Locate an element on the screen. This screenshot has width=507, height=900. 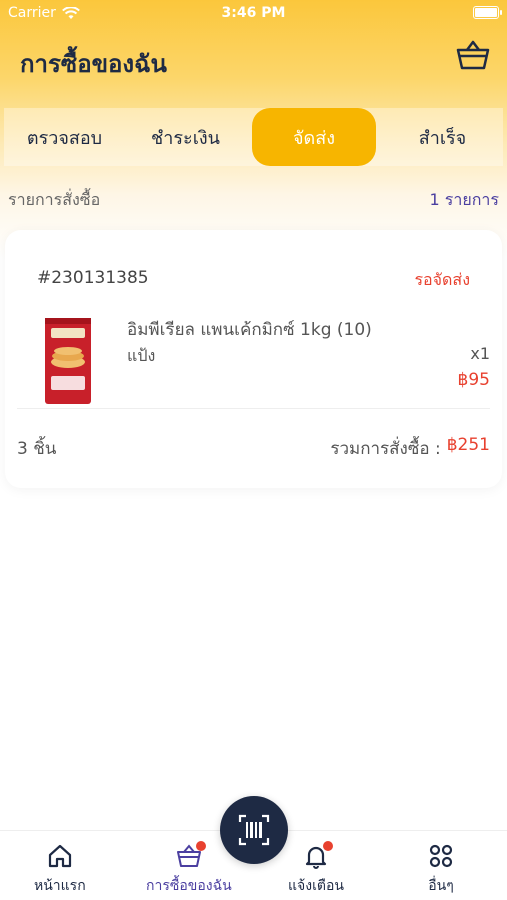
barcode-icon is located at coordinates (254, 830).